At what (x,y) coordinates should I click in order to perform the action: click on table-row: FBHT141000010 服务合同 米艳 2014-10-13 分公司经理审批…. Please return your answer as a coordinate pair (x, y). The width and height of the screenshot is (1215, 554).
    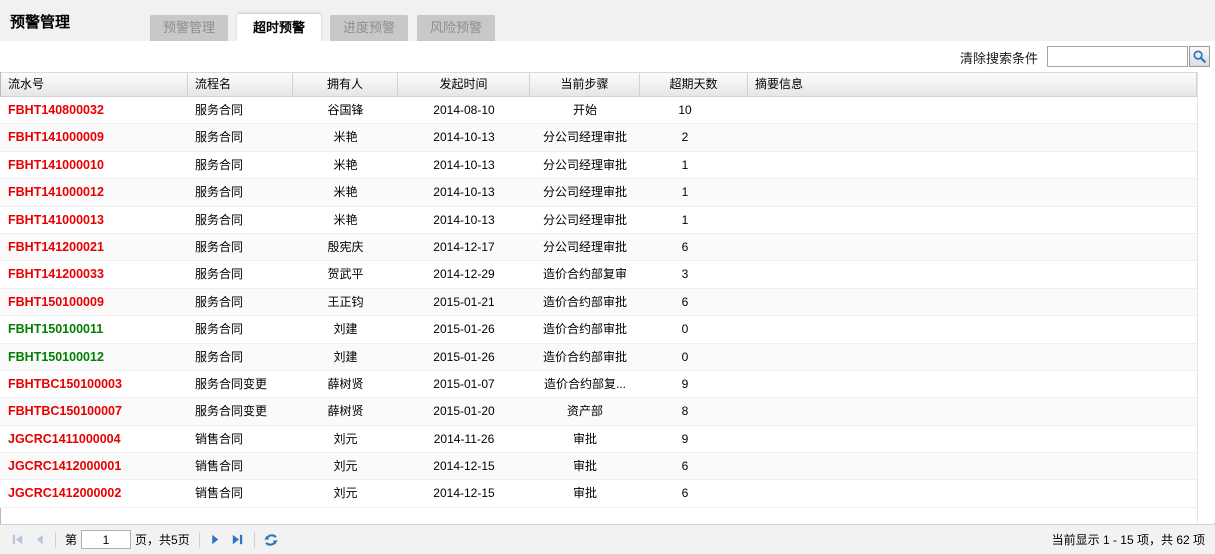
    Looking at the image, I should click on (598, 165).